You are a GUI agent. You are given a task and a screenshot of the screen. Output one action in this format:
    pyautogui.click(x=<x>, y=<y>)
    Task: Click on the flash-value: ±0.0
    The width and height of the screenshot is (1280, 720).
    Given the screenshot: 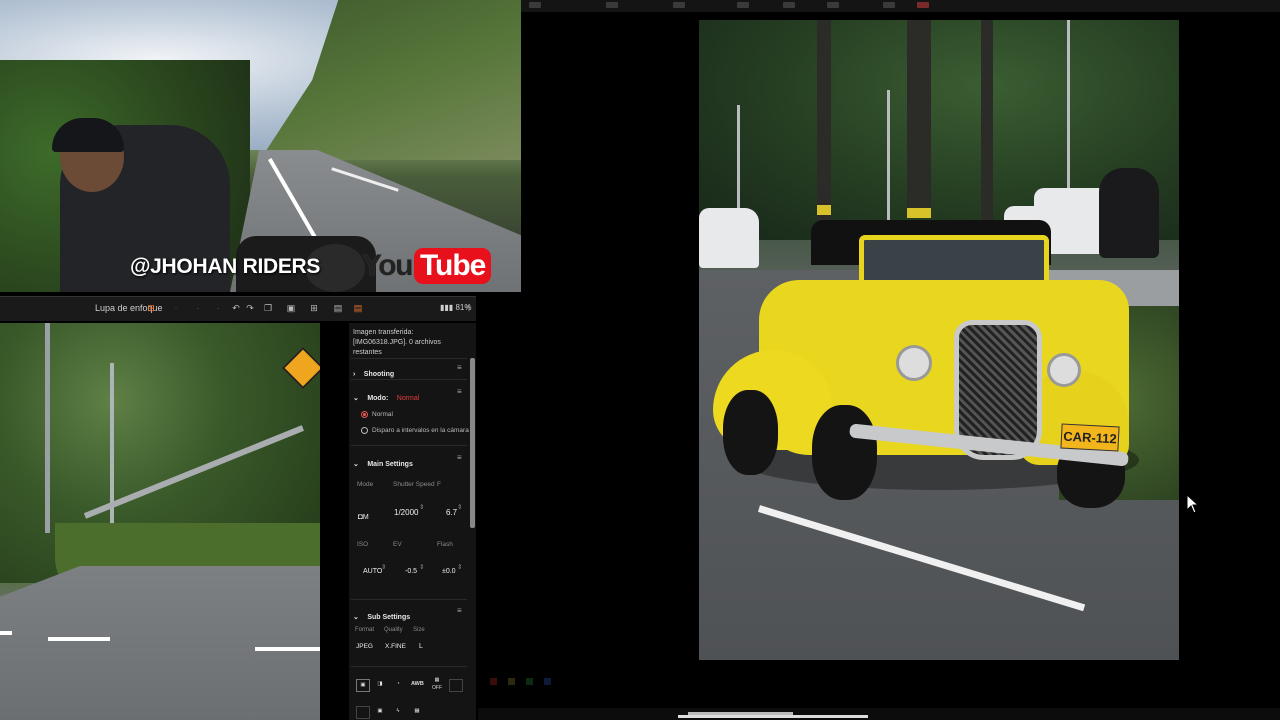 What is the action you would take?
    pyautogui.click(x=449, y=571)
    